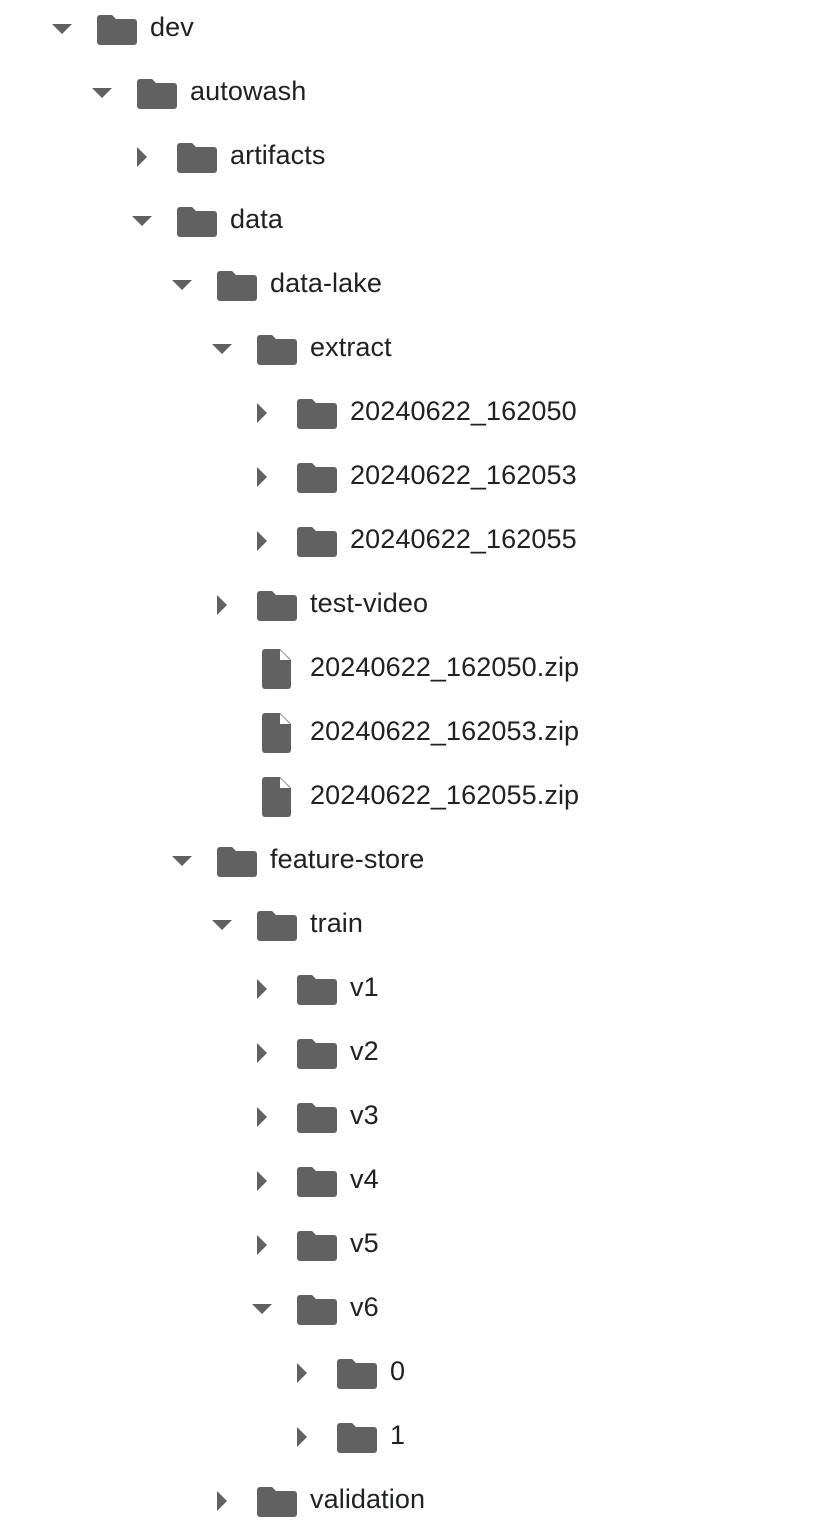  I want to click on item-label: 20240622_162050, so click(463, 411).